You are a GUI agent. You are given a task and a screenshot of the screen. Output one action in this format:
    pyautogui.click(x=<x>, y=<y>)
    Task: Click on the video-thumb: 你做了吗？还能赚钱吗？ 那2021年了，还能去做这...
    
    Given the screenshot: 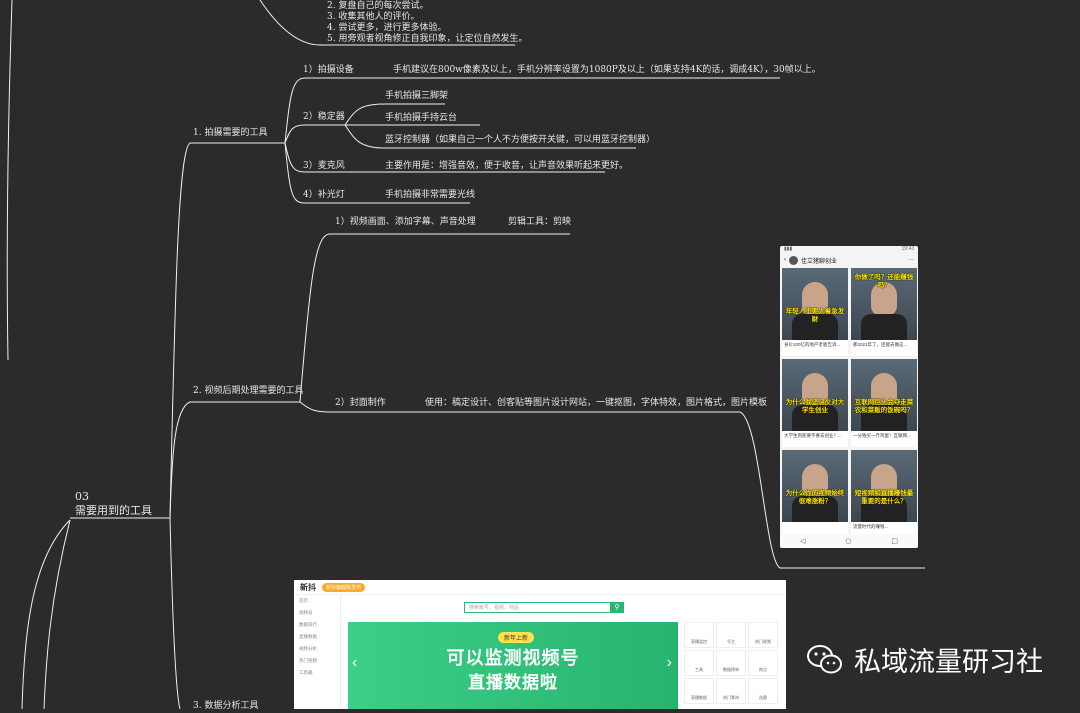 What is the action you would take?
    pyautogui.click(x=884, y=312)
    